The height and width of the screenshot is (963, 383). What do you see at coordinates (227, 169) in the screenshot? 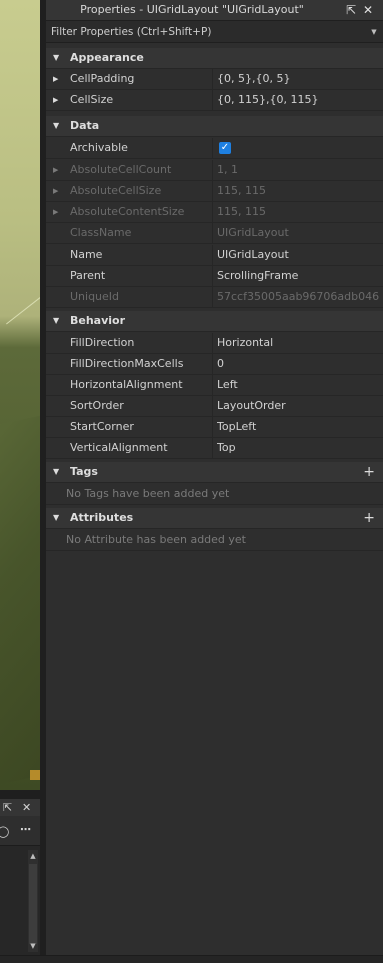
I see `property-value: 1, 1` at bounding box center [227, 169].